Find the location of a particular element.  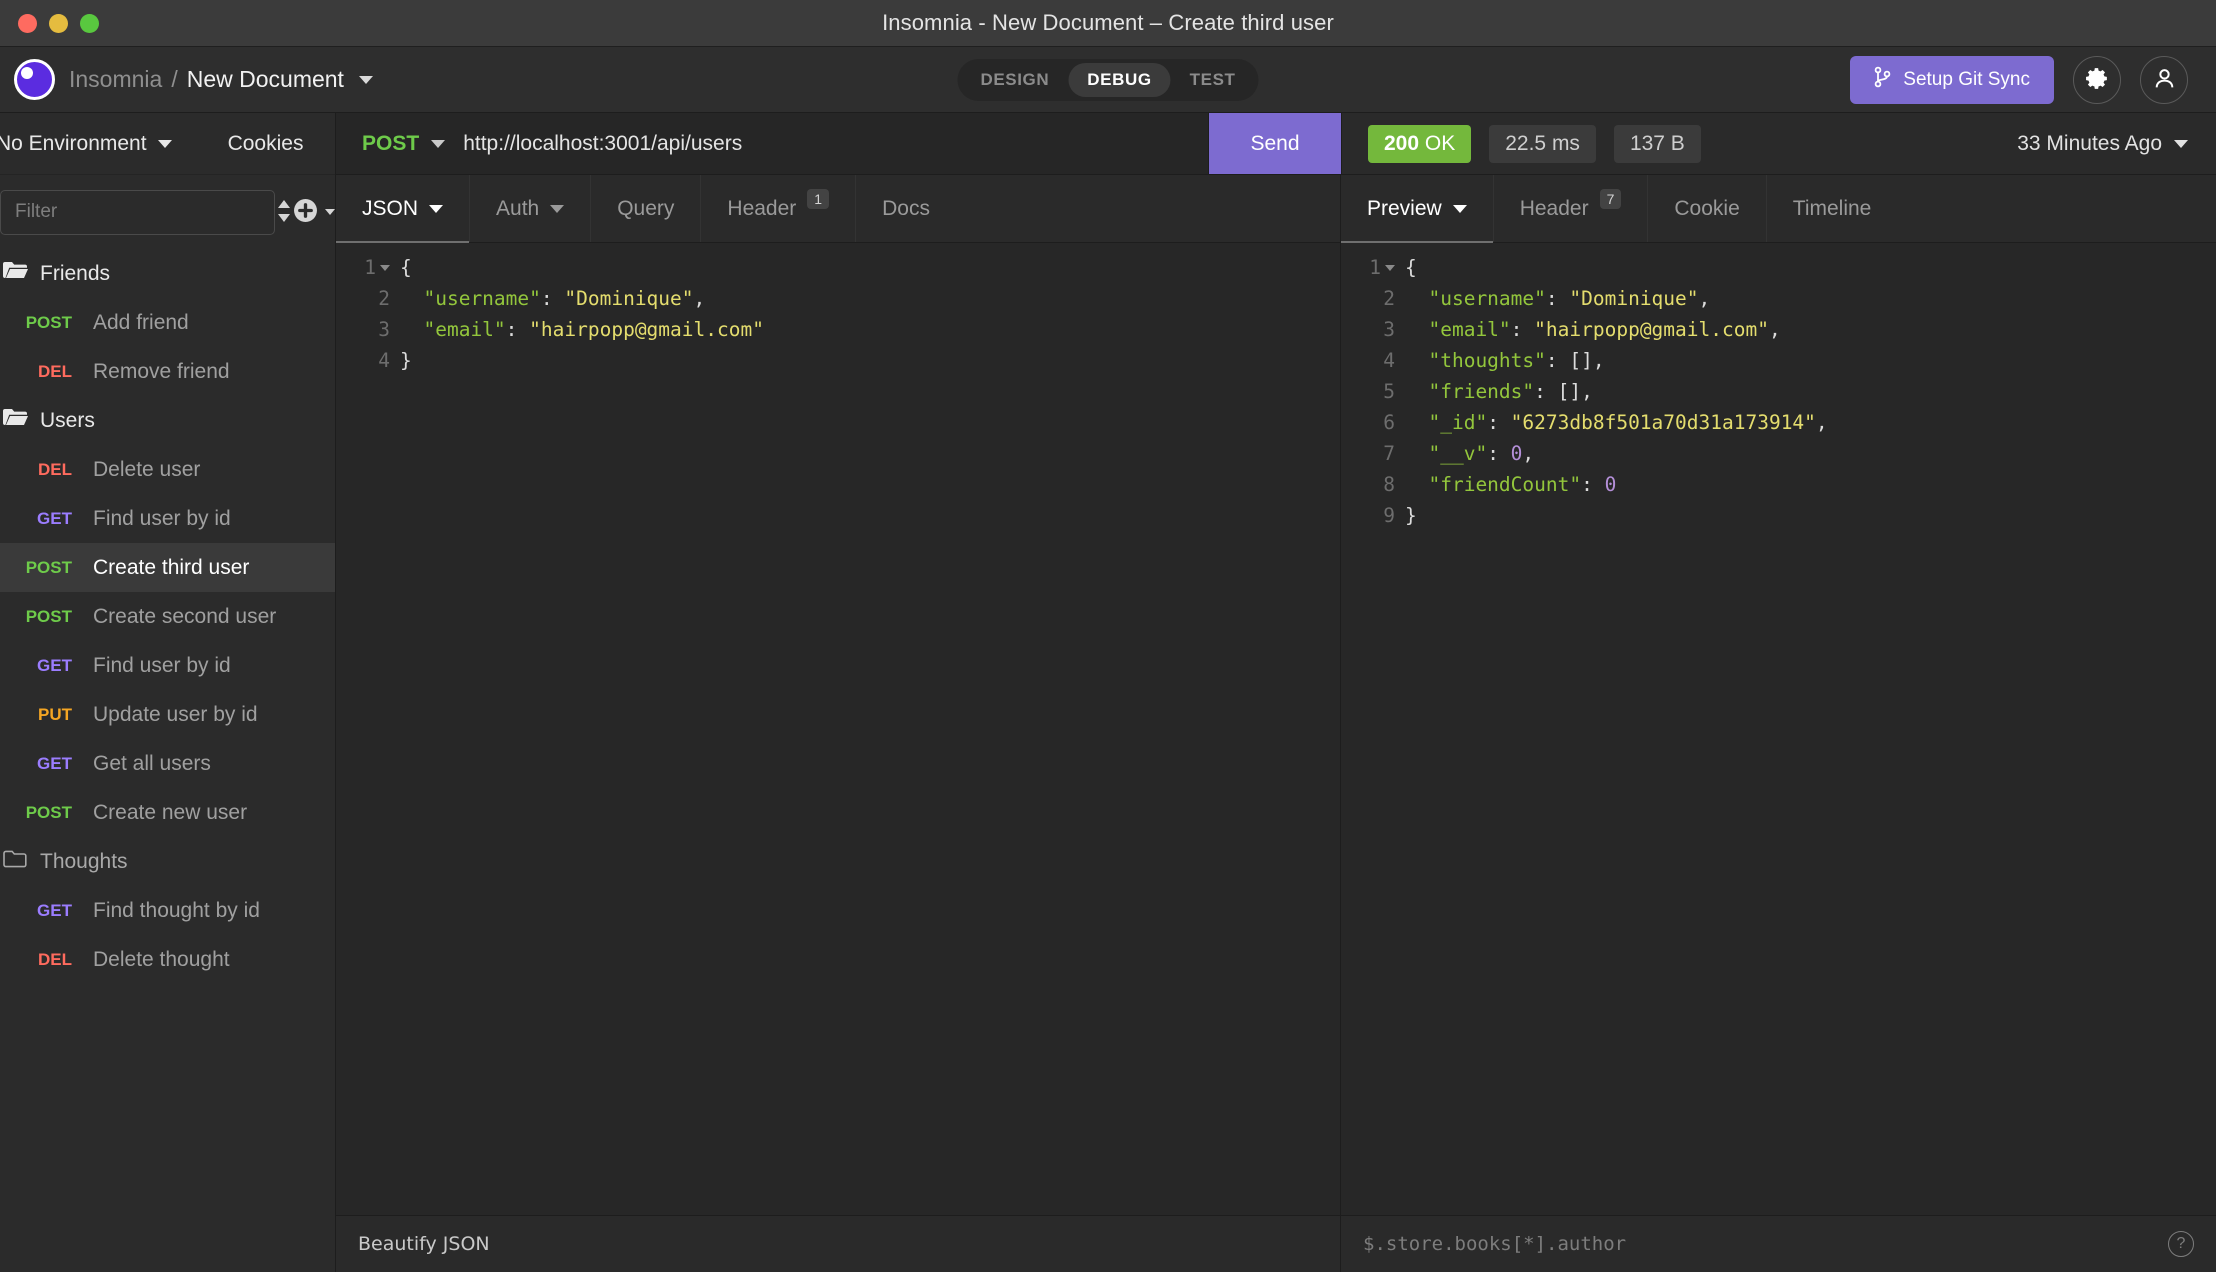

response-tab-row: Preview Header 7 Cookie Timeline is located at coordinates (1778, 209).